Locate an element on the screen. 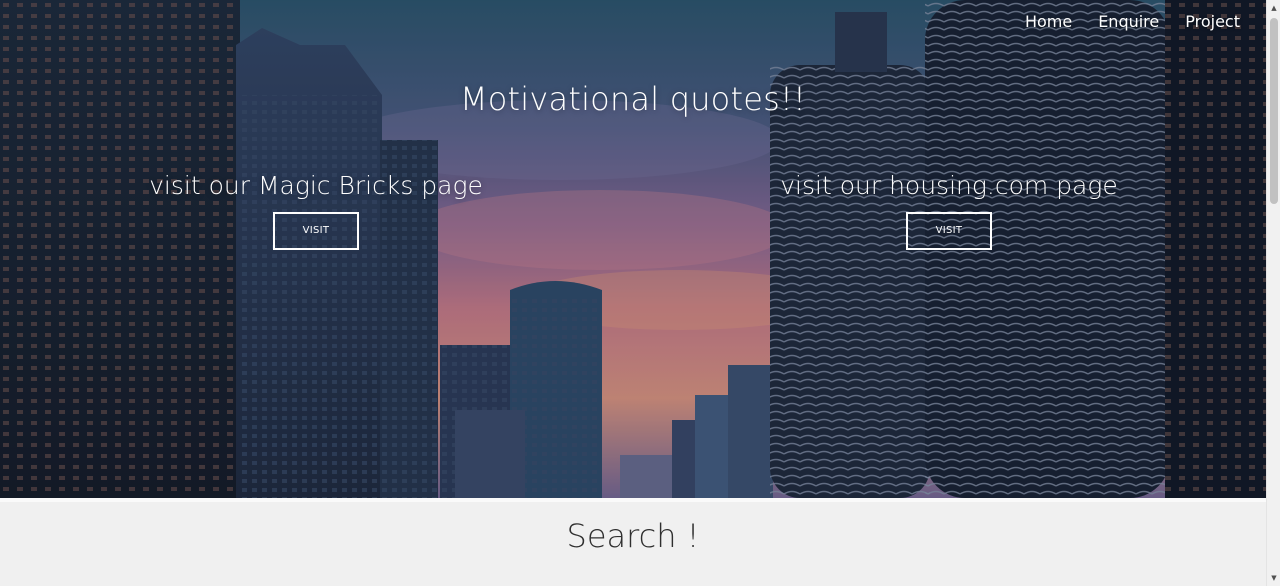 The width and height of the screenshot is (1280, 586). nav-link-home: Home is located at coordinates (1048, 21).